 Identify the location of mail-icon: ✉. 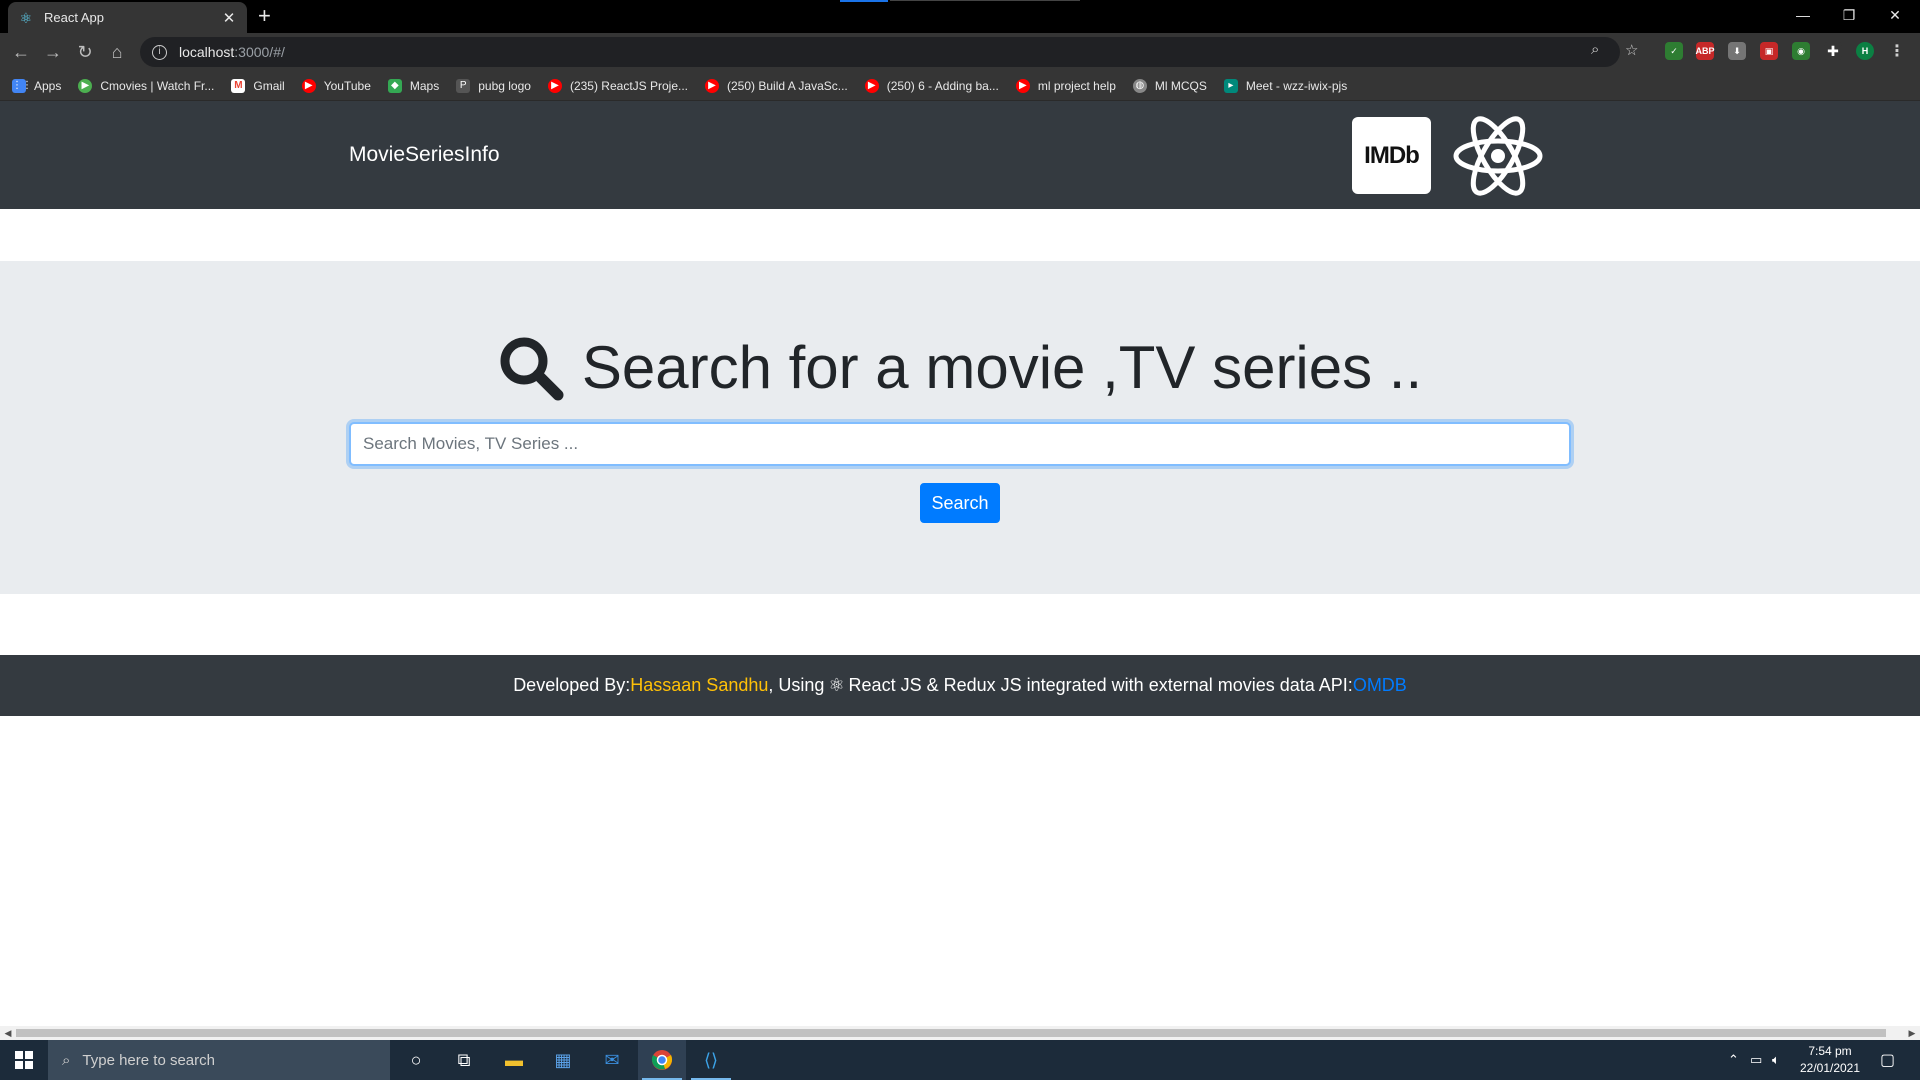
(612, 1060).